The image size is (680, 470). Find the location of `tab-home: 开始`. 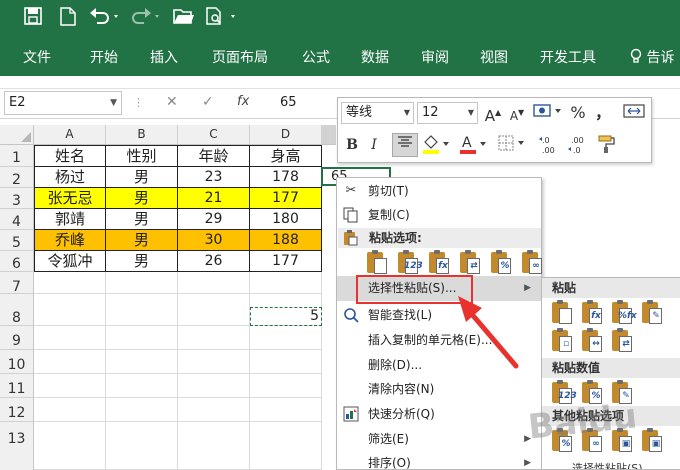

tab-home: 开始 is located at coordinates (104, 57).